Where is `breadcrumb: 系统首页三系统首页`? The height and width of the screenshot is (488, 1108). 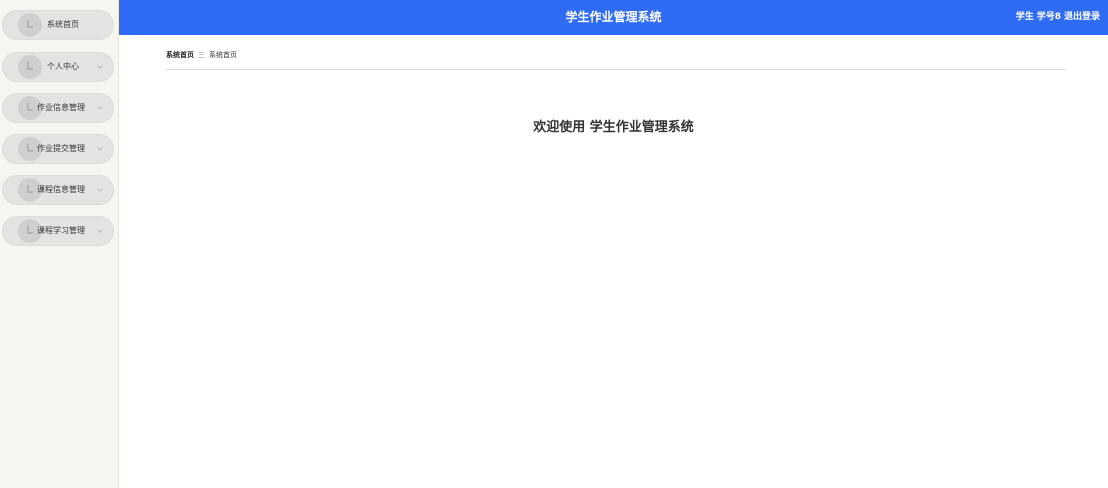
breadcrumb: 系统首页三系统首页 is located at coordinates (201, 55).